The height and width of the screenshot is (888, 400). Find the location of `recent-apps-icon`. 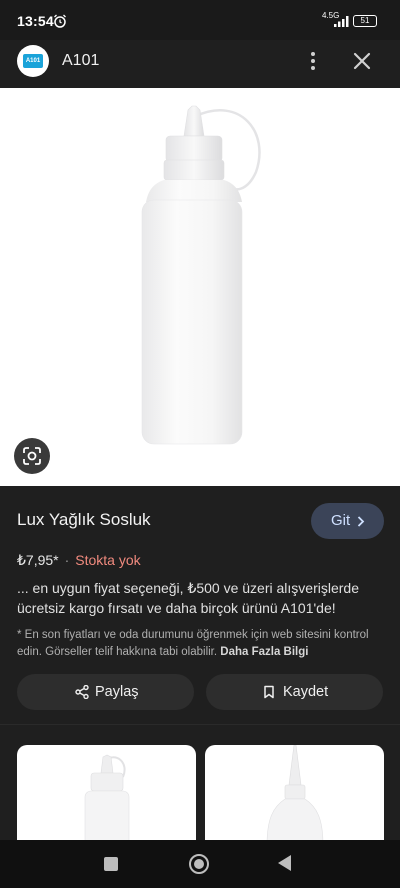

recent-apps-icon is located at coordinates (111, 864).